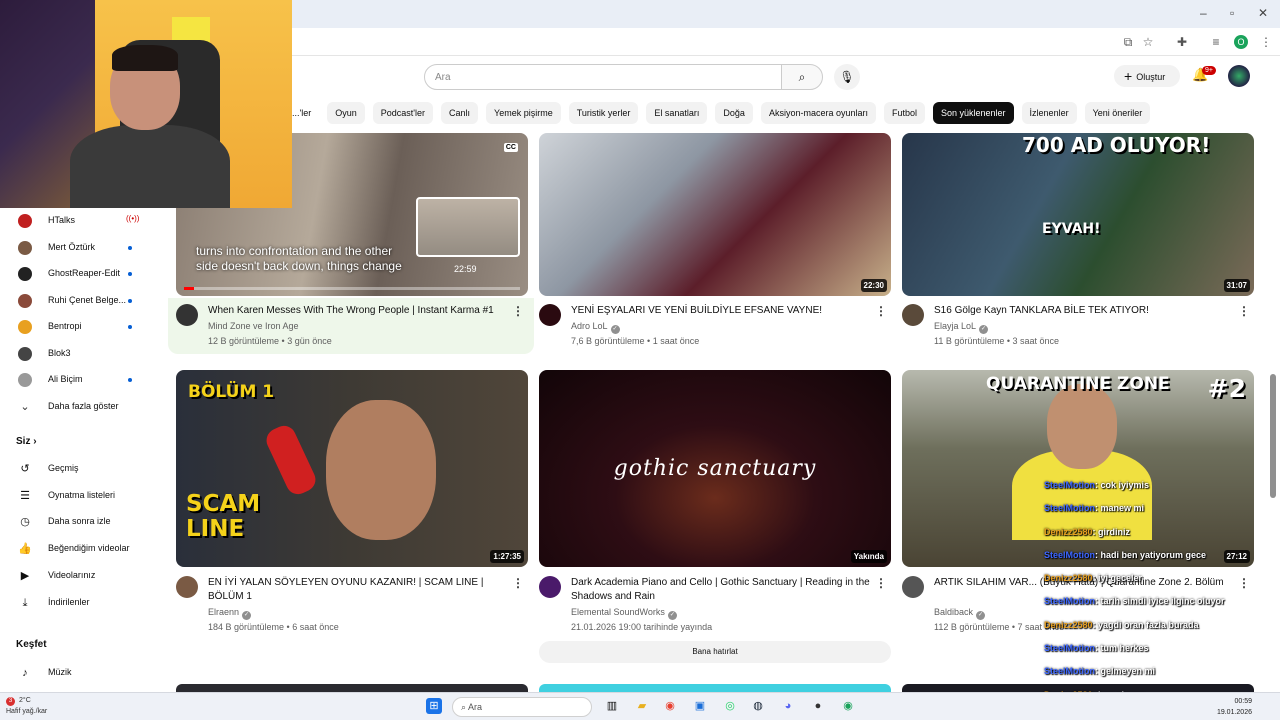 This screenshot has width=1280, height=720. What do you see at coordinates (715, 214) in the screenshot?
I see `video-thumbnail: 22:30` at bounding box center [715, 214].